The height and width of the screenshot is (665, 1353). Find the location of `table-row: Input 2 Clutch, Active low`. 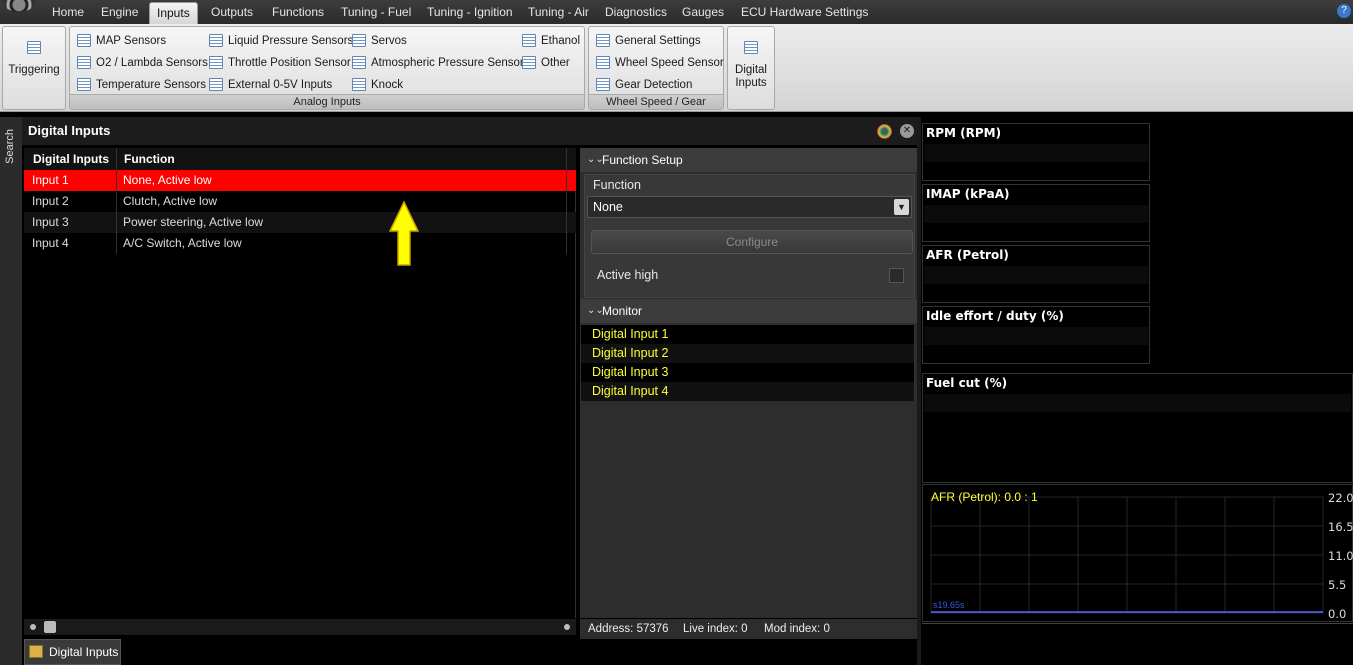

table-row: Input 2 Clutch, Active low is located at coordinates (300, 201).